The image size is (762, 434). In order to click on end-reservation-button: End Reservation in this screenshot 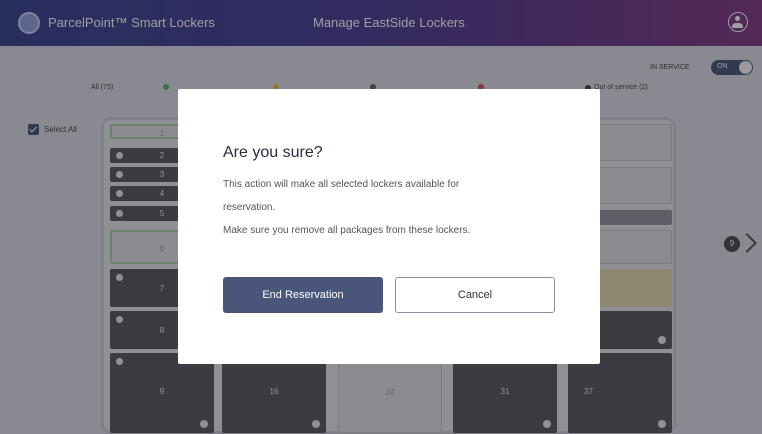, I will do `click(303, 295)`.